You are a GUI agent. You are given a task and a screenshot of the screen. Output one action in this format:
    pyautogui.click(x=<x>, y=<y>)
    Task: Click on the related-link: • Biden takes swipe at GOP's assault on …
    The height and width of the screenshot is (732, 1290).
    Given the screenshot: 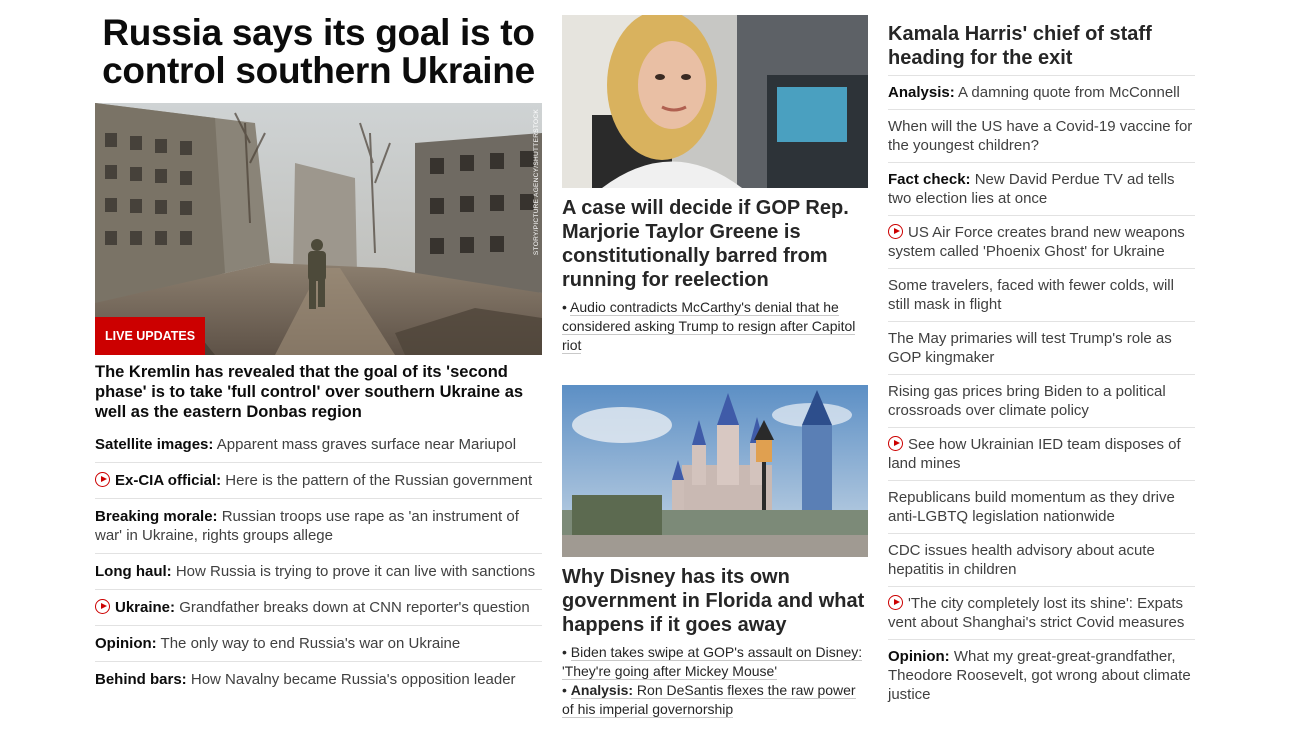 What is the action you would take?
    pyautogui.click(x=715, y=662)
    